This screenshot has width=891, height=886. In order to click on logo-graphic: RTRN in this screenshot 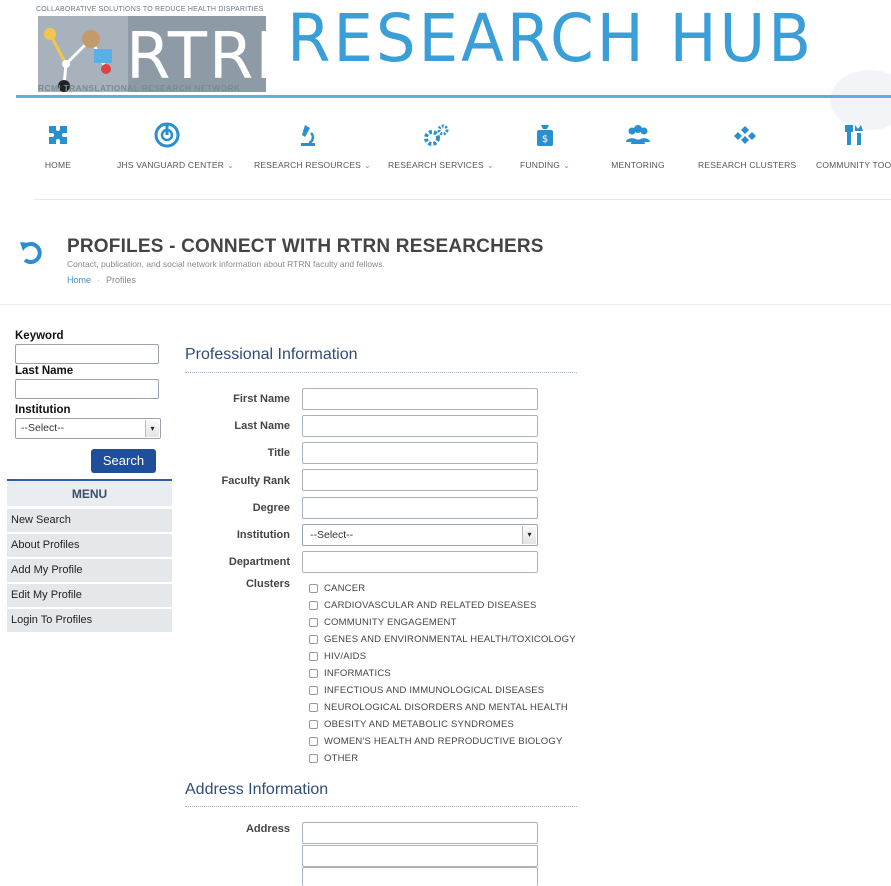, I will do `click(170, 55)`.